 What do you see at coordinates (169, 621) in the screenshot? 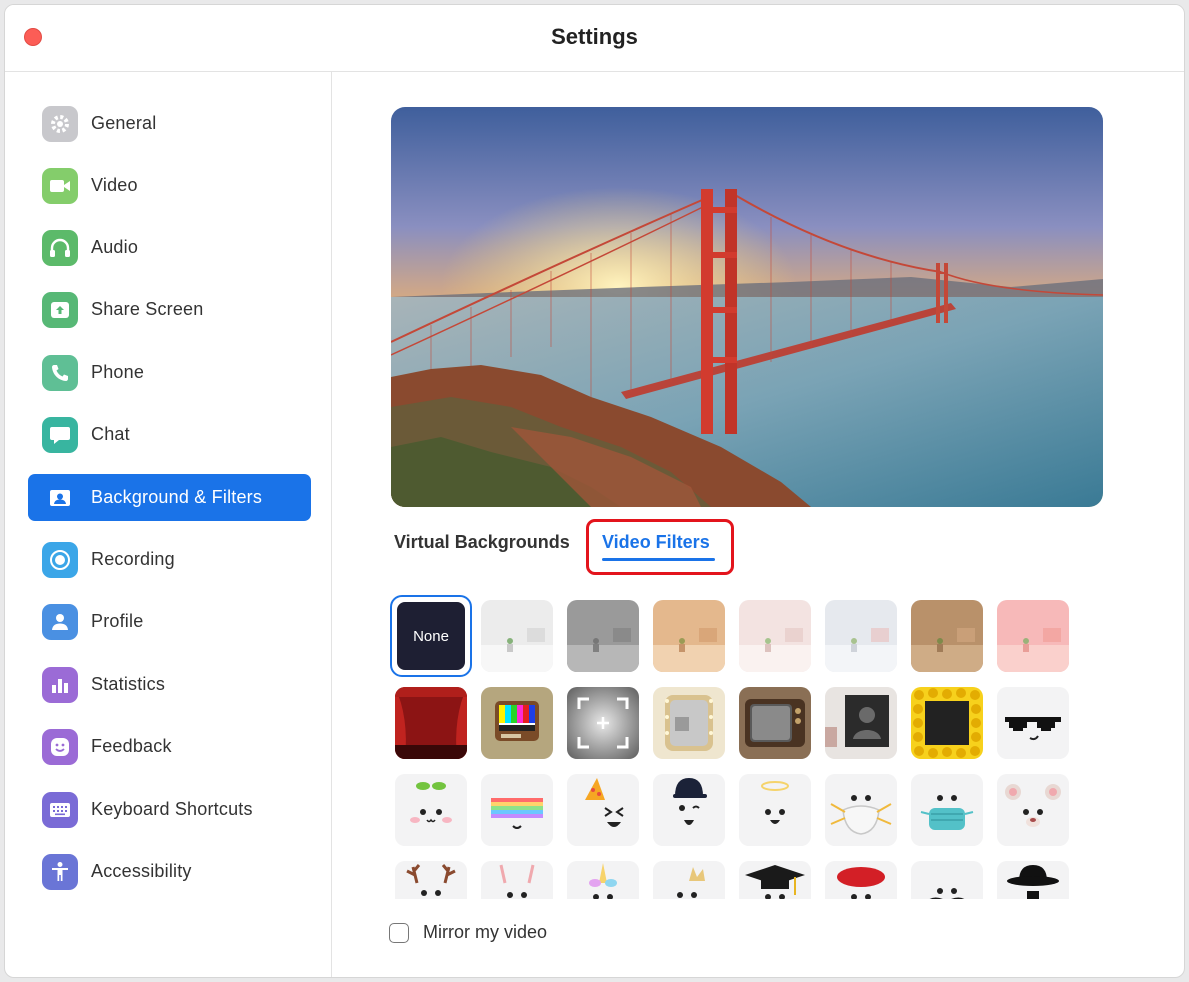
I see `sidebar-item-profile: Profile` at bounding box center [169, 621].